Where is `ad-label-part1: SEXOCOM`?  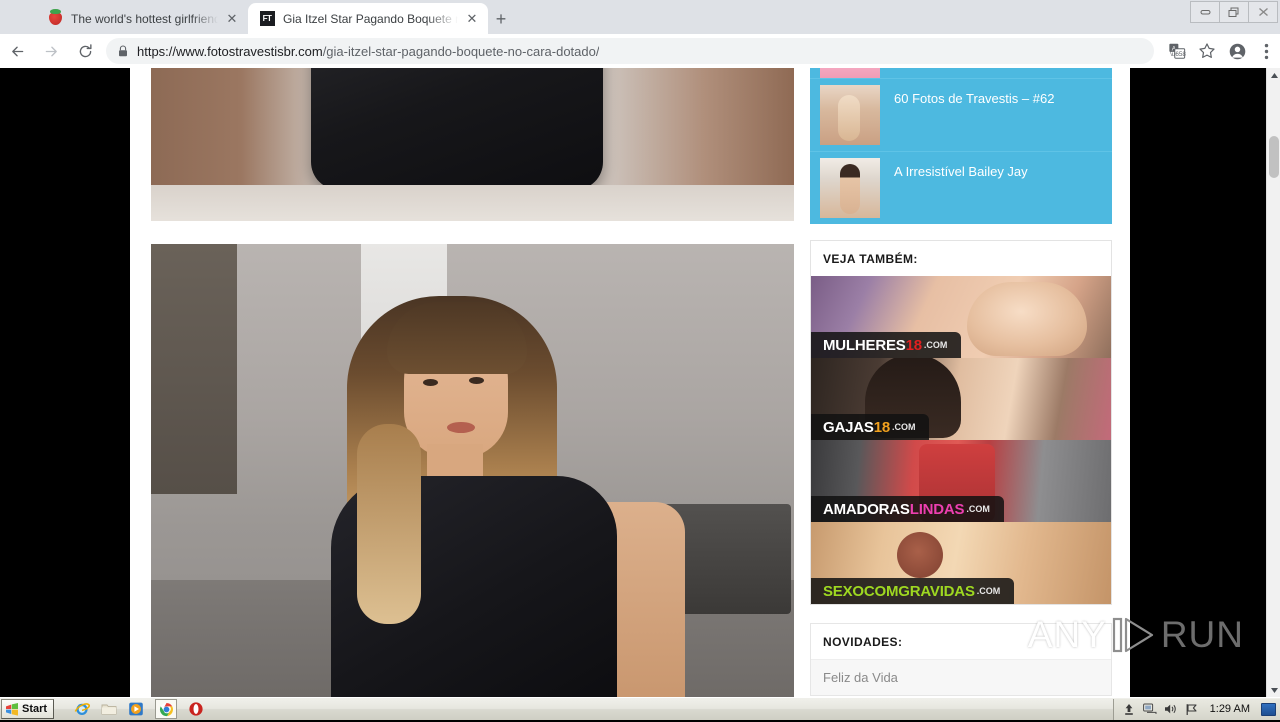 ad-label-part1: SEXOCOM is located at coordinates (860, 591).